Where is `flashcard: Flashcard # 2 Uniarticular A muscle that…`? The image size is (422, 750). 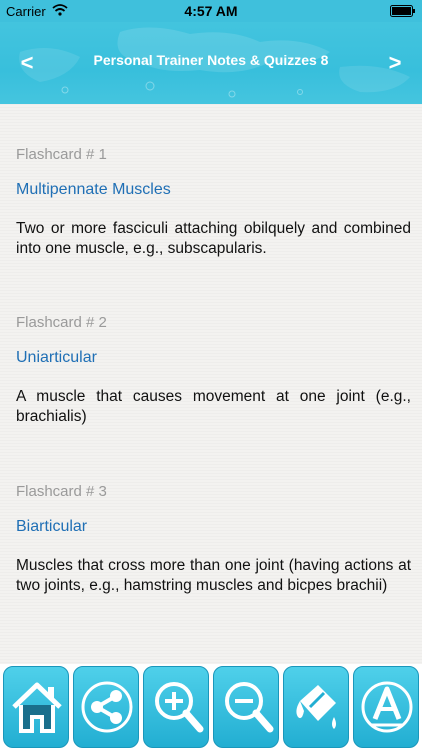 flashcard: Flashcard # 2 Uniarticular A muscle that… is located at coordinates (213, 370).